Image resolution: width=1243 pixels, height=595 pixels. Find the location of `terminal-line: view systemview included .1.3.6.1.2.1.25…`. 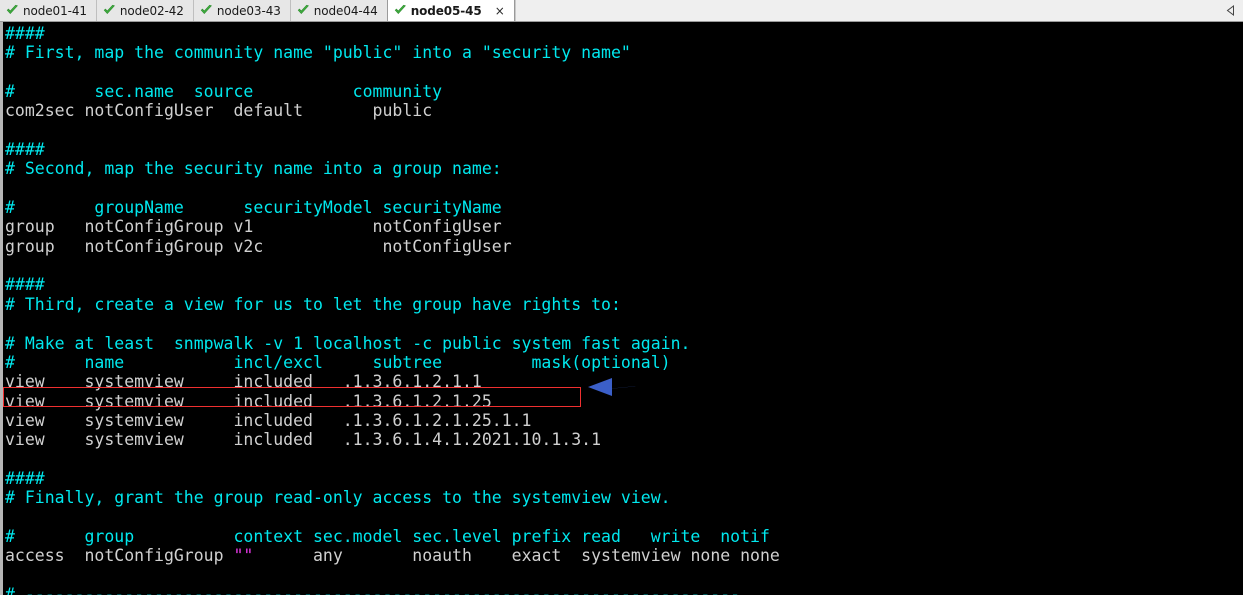

terminal-line: view systemview included .1.3.6.1.2.1.25… is located at coordinates (392, 420).